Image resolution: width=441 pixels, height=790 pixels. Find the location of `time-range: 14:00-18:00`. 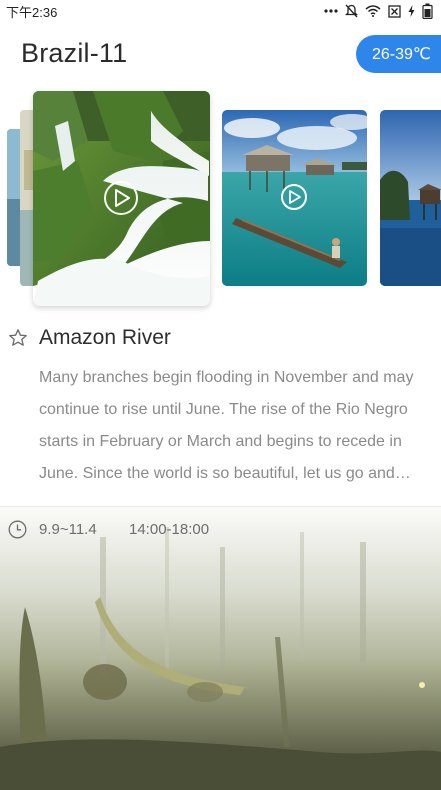

time-range: 14:00-18:00 is located at coordinates (169, 529).